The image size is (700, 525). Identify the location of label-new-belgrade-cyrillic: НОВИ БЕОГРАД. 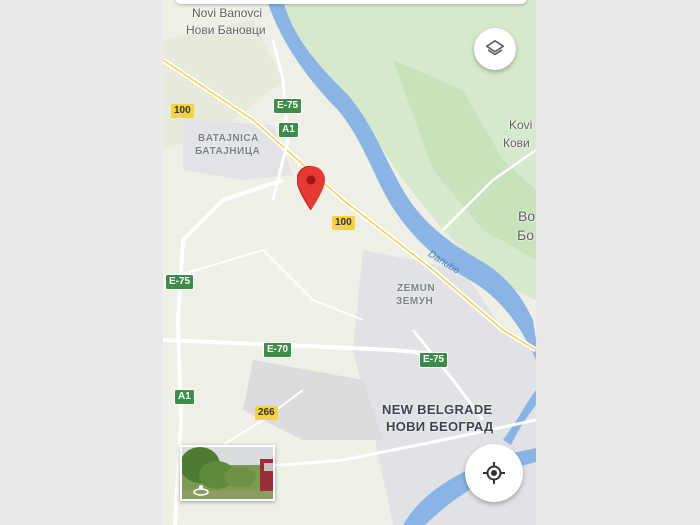
(440, 426).